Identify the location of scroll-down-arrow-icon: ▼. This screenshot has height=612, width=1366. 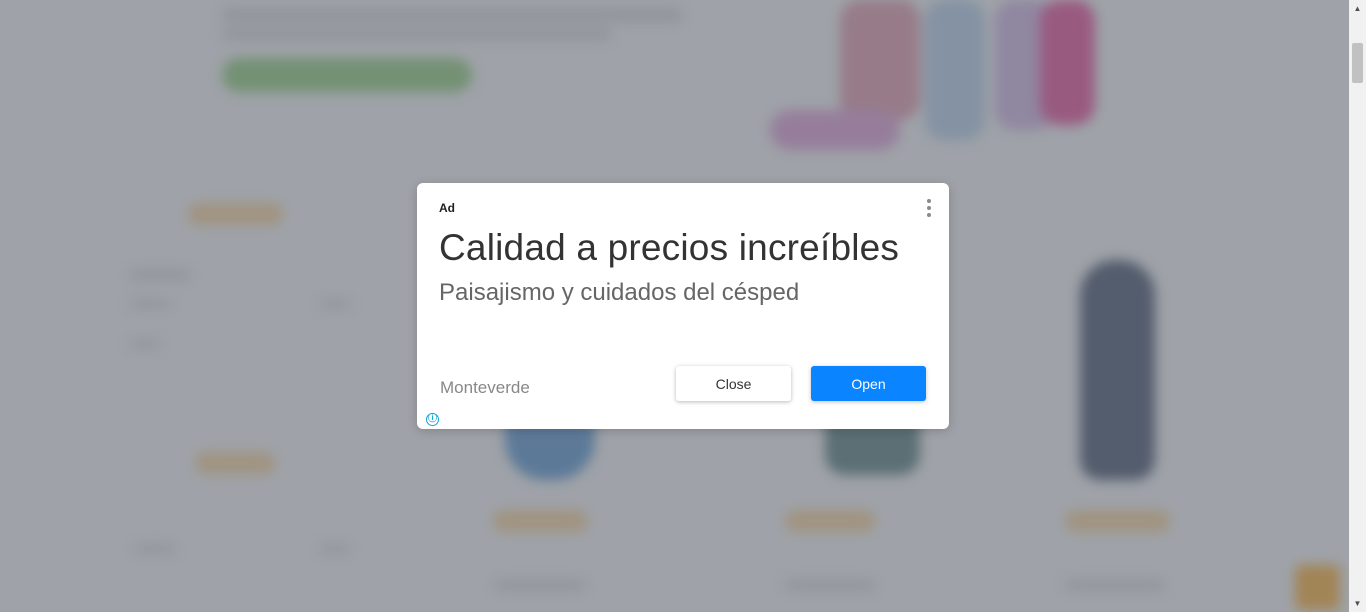
(1357, 603).